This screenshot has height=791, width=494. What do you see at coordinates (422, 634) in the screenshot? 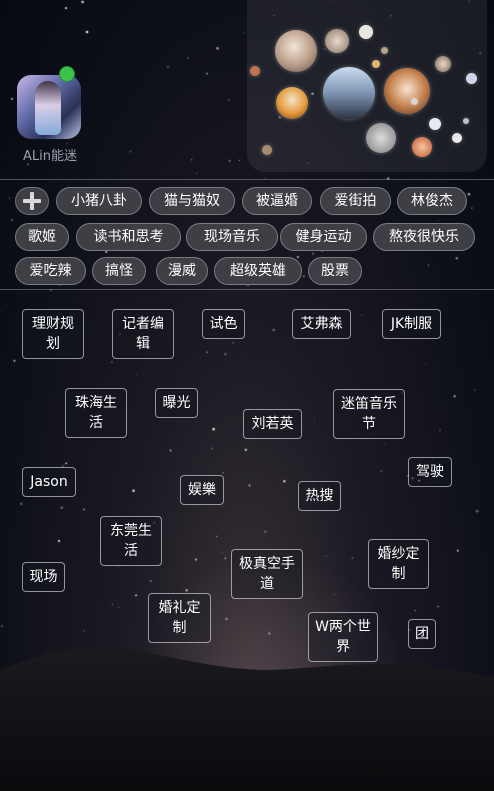
I see `floating-tag: 团` at bounding box center [422, 634].